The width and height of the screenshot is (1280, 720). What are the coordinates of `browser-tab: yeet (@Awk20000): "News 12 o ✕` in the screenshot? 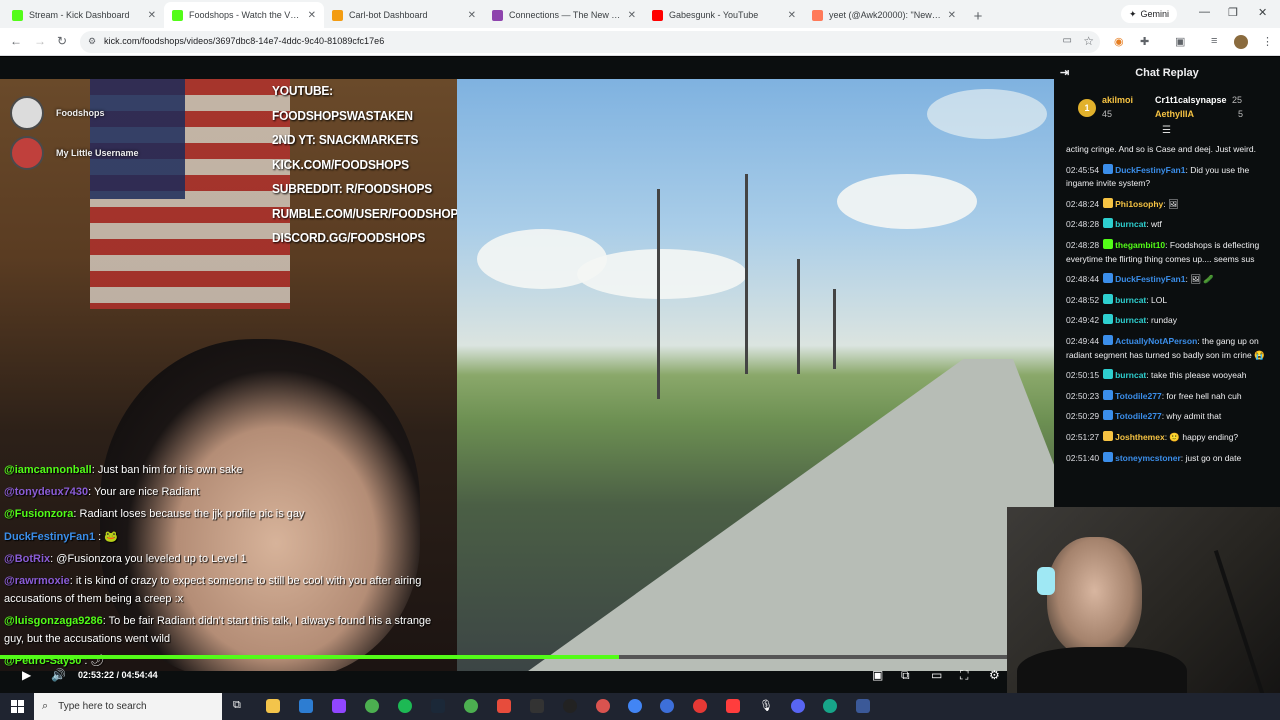 It's located at (884, 15).